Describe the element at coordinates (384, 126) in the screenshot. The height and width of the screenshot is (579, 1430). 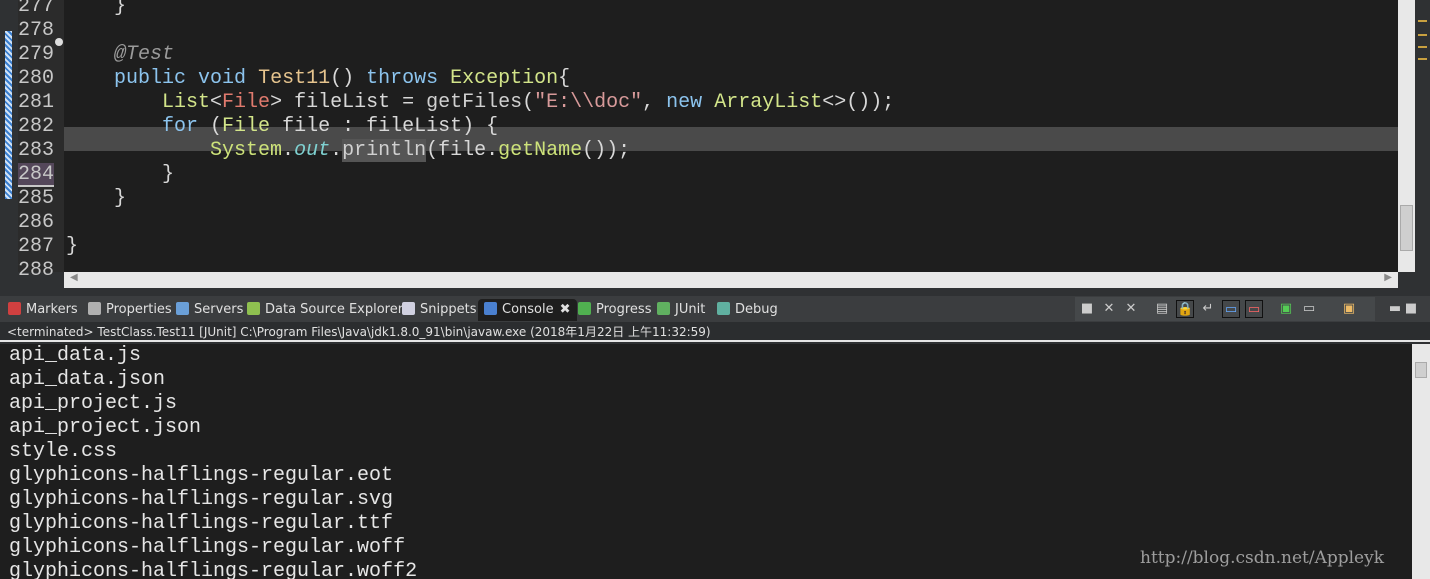
I see `code-token: file : fileList) {` at that location.